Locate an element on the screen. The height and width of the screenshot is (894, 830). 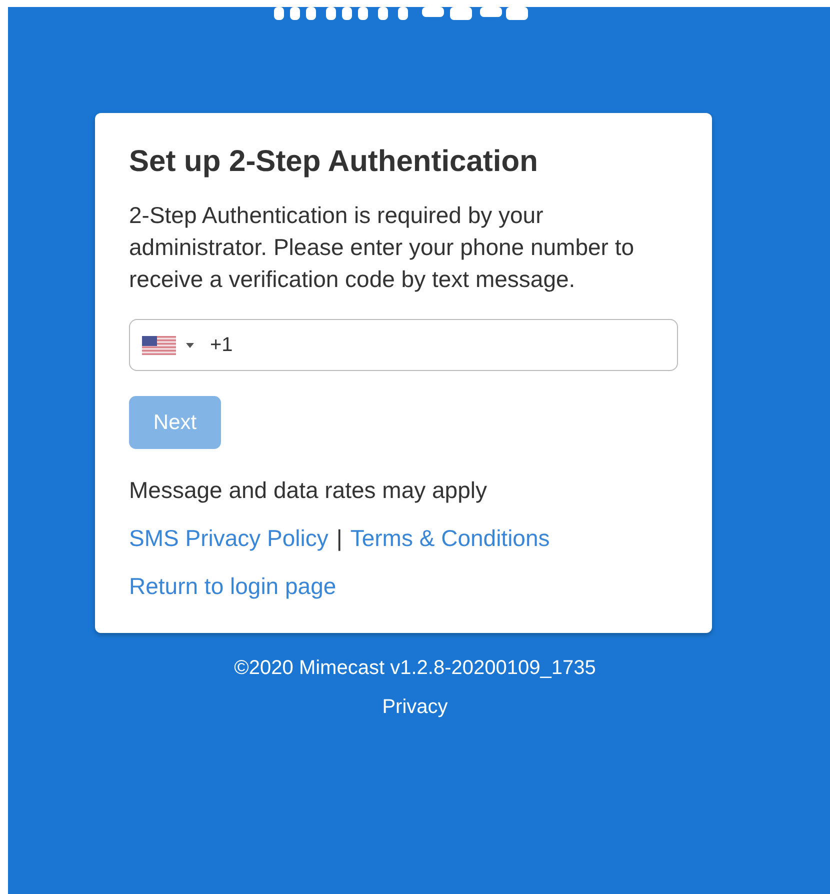
flag-icon is located at coordinates (159, 345).